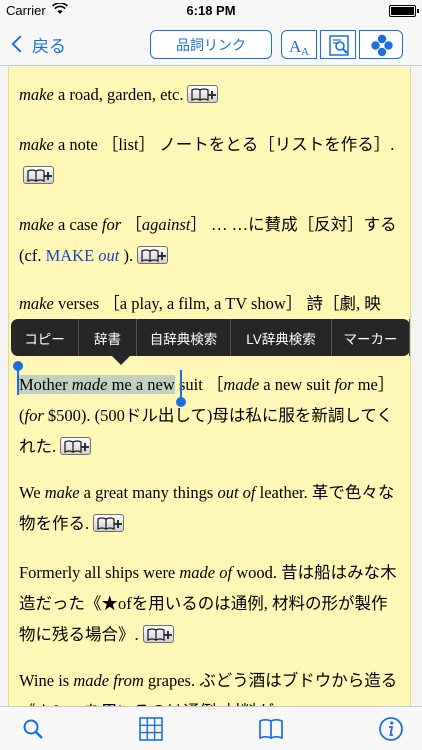 This screenshot has height=750, width=422. I want to click on example-text: a note ［list］ ノートをとる［リストを作る］., so click(226, 144).